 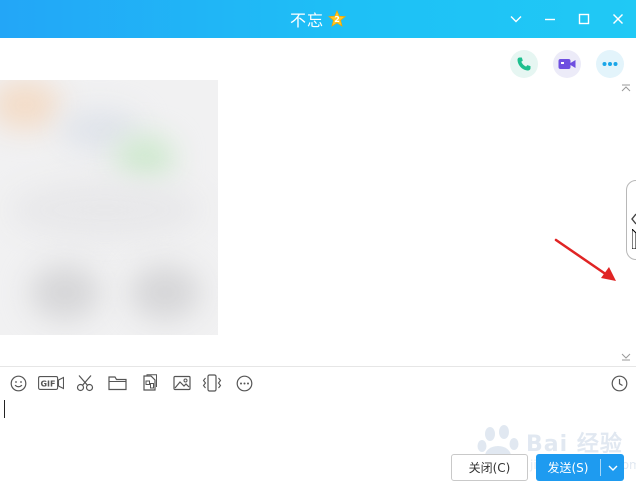 I want to click on minimize-button, so click(x=550, y=19).